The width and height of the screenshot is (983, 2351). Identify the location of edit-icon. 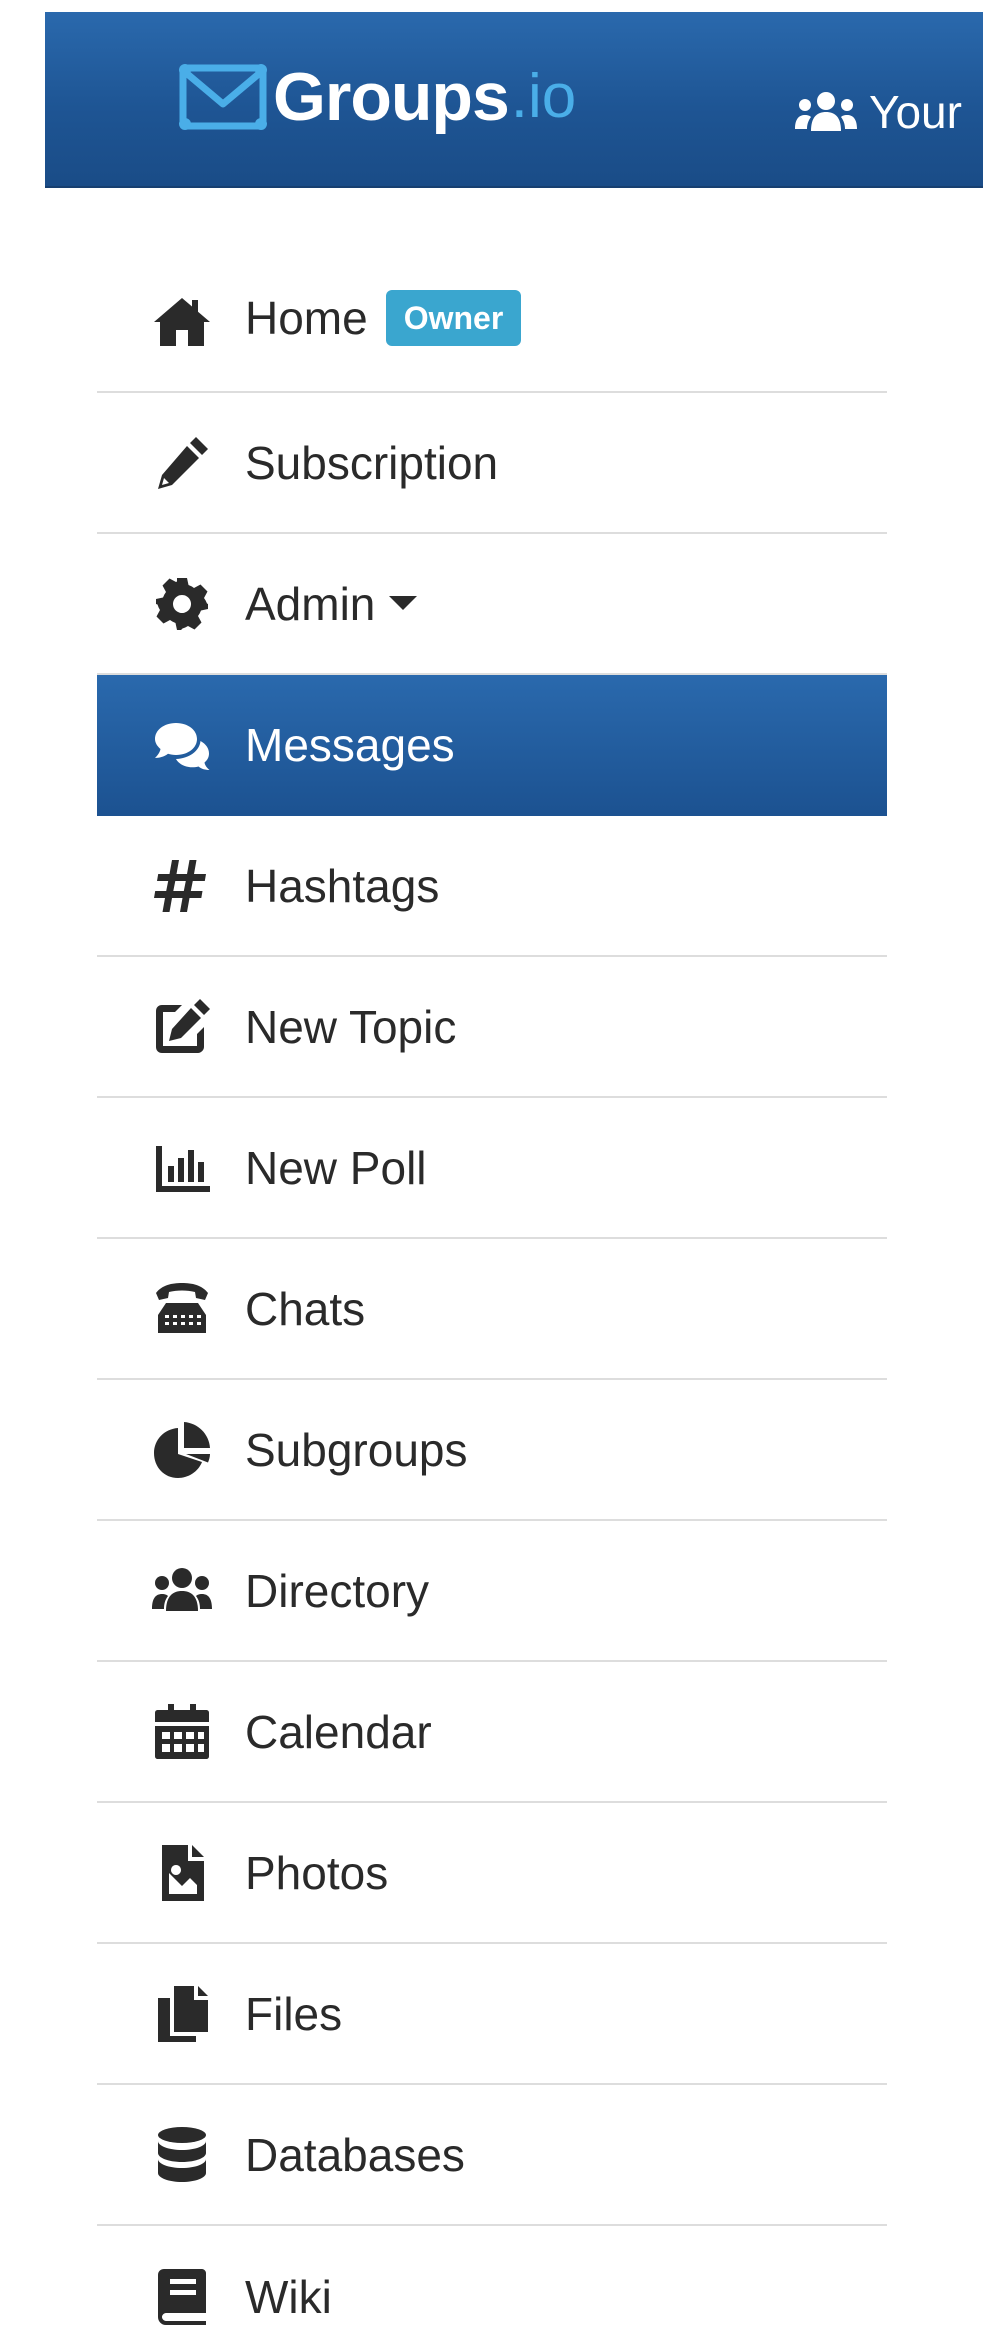
(182, 1027).